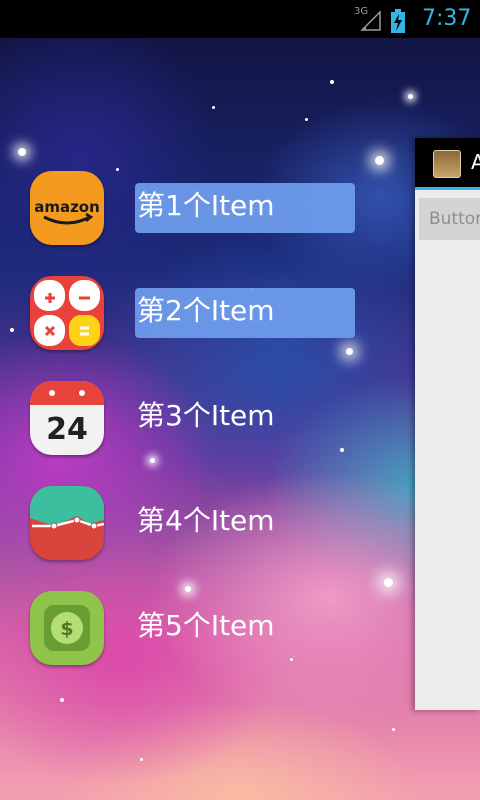 This screenshot has height=800, width=480. I want to click on menu-item-4: 第4个Item, so click(207, 531).